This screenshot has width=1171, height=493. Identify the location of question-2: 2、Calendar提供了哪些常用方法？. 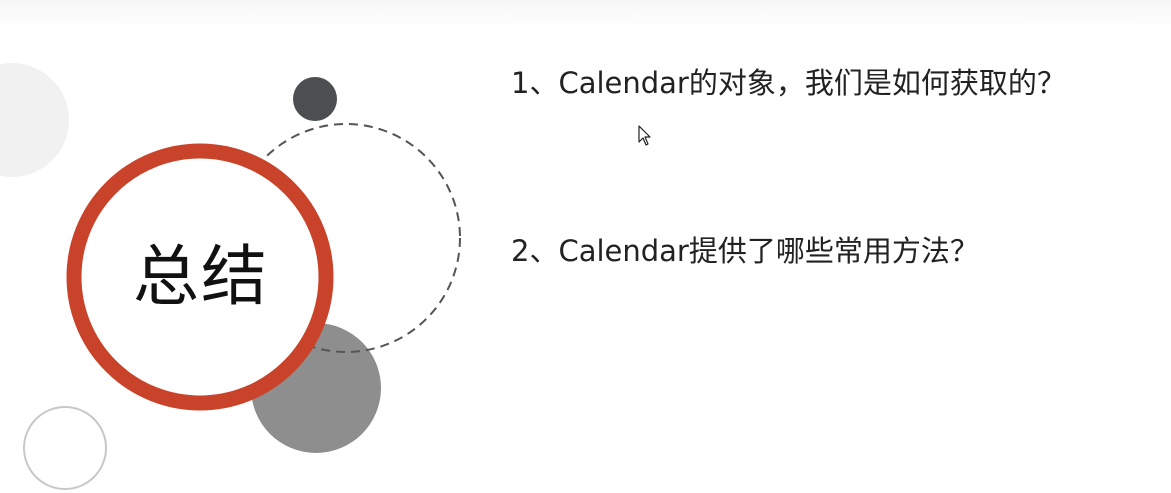
(745, 251).